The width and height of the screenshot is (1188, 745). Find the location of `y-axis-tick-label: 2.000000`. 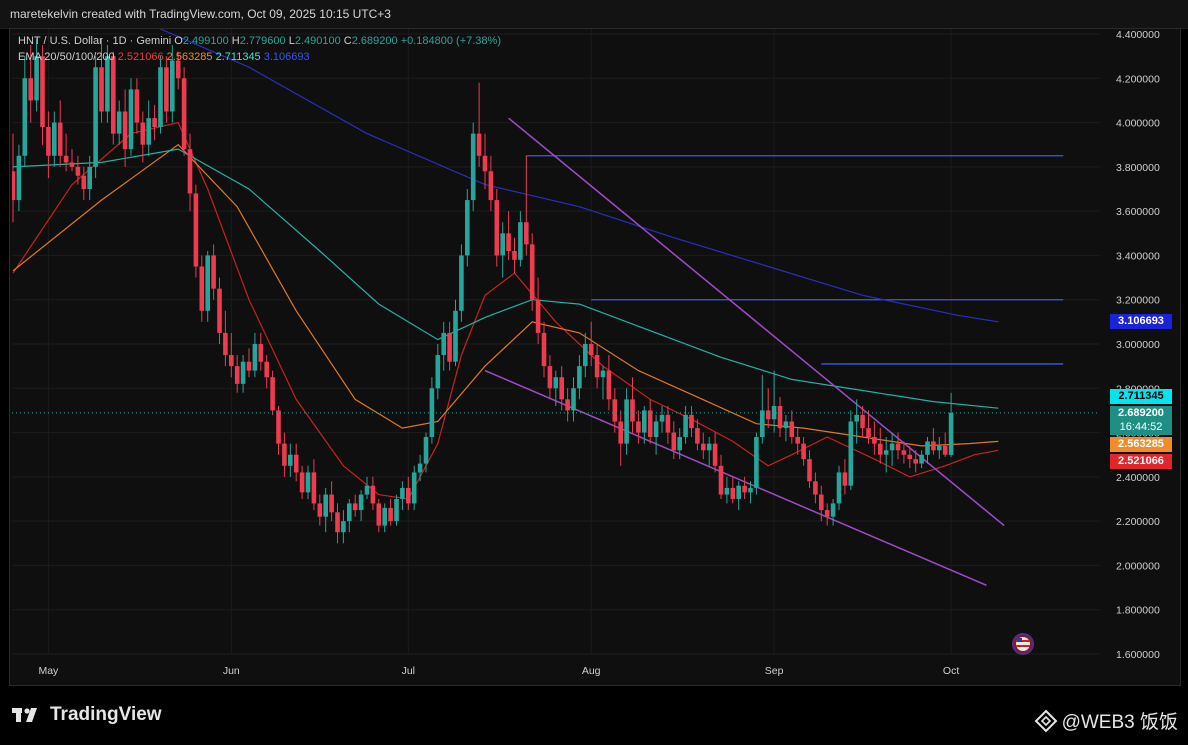

y-axis-tick-label: 2.000000 is located at coordinates (1138, 566).